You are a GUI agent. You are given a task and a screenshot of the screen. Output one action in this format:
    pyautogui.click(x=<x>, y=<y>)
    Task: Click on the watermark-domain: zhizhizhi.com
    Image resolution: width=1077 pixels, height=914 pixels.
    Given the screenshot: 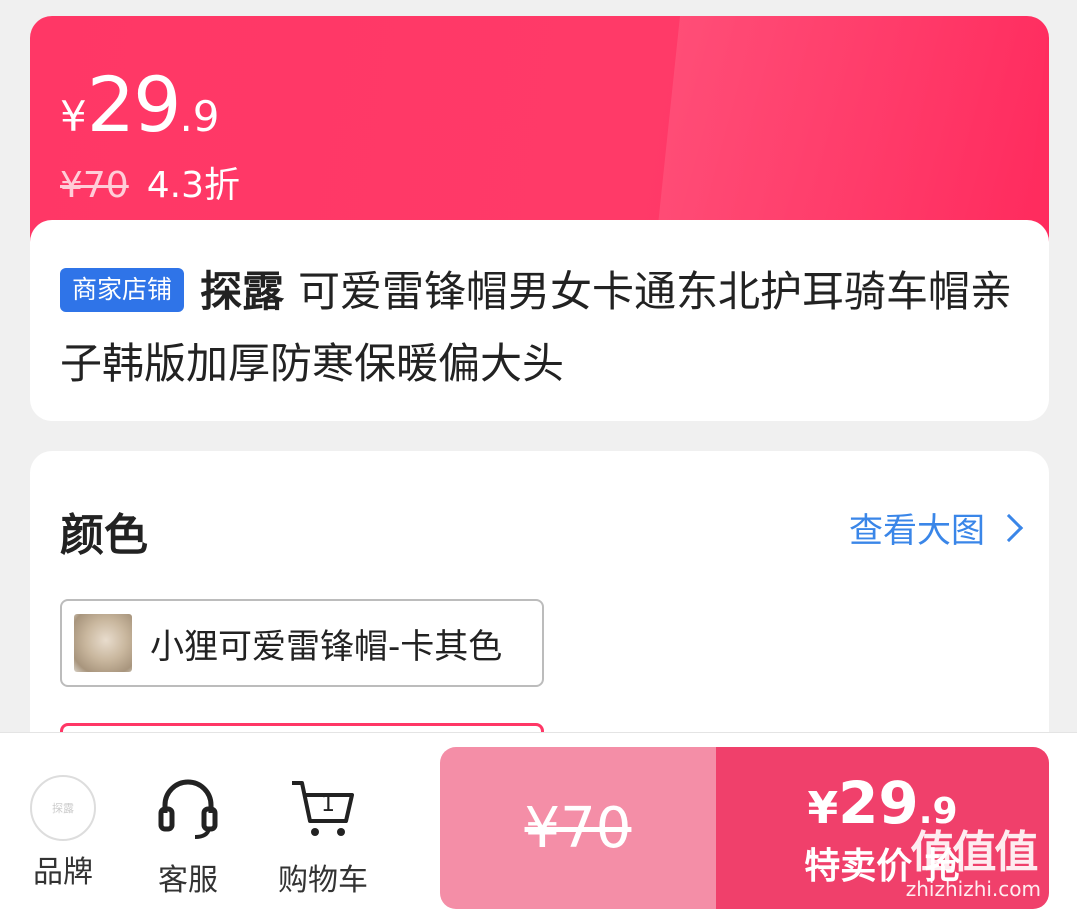 What is the action you would take?
    pyautogui.click(x=973, y=889)
    